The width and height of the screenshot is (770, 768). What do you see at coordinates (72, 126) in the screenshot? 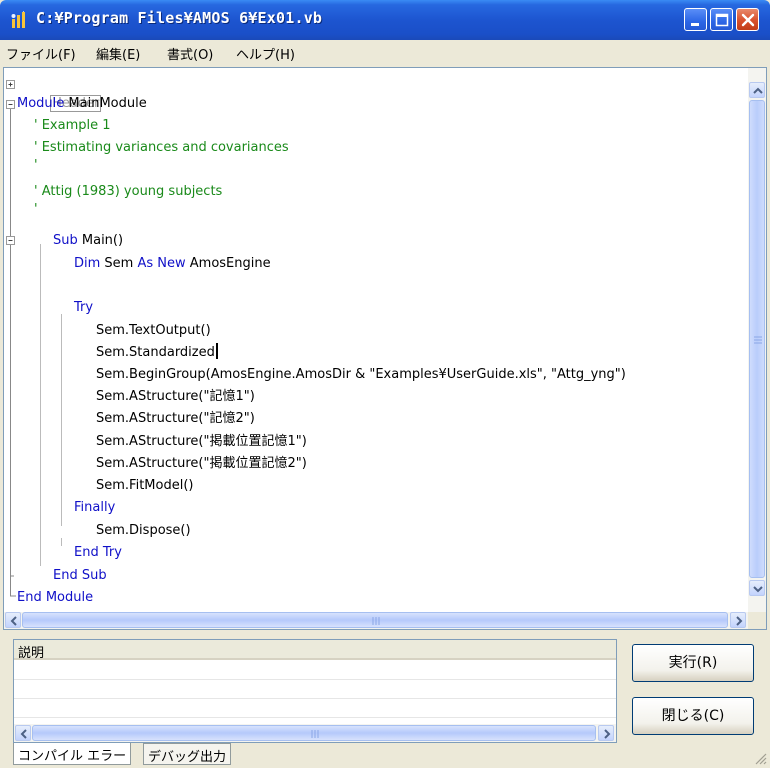
I see `code-line: ' Example 1` at bounding box center [72, 126].